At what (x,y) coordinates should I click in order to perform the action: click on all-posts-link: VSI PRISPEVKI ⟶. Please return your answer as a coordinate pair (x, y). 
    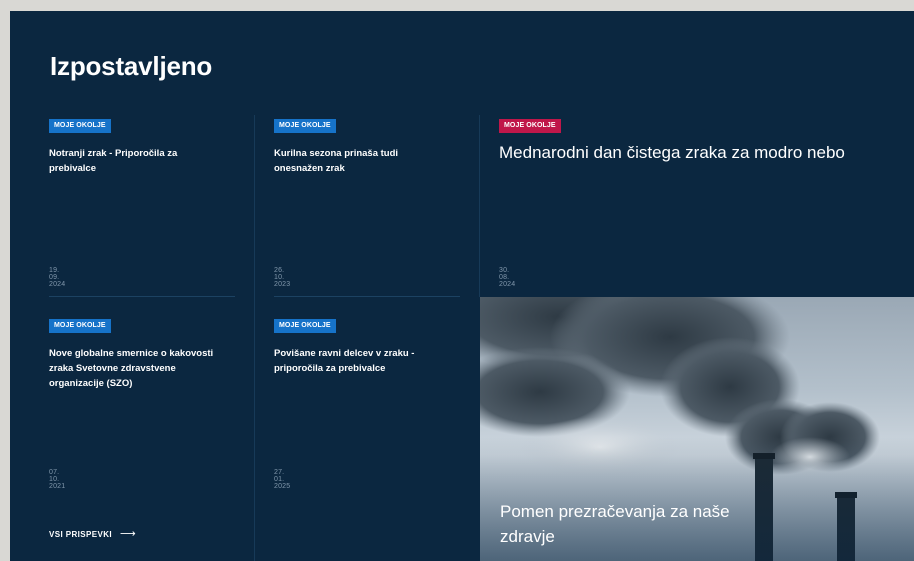
    Looking at the image, I should click on (92, 533).